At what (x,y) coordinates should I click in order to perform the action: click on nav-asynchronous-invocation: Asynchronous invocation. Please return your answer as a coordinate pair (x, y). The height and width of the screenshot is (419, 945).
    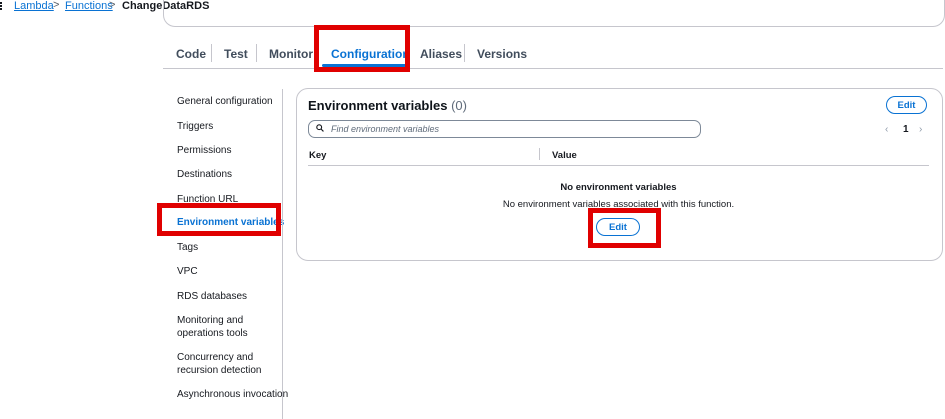
    Looking at the image, I should click on (232, 394).